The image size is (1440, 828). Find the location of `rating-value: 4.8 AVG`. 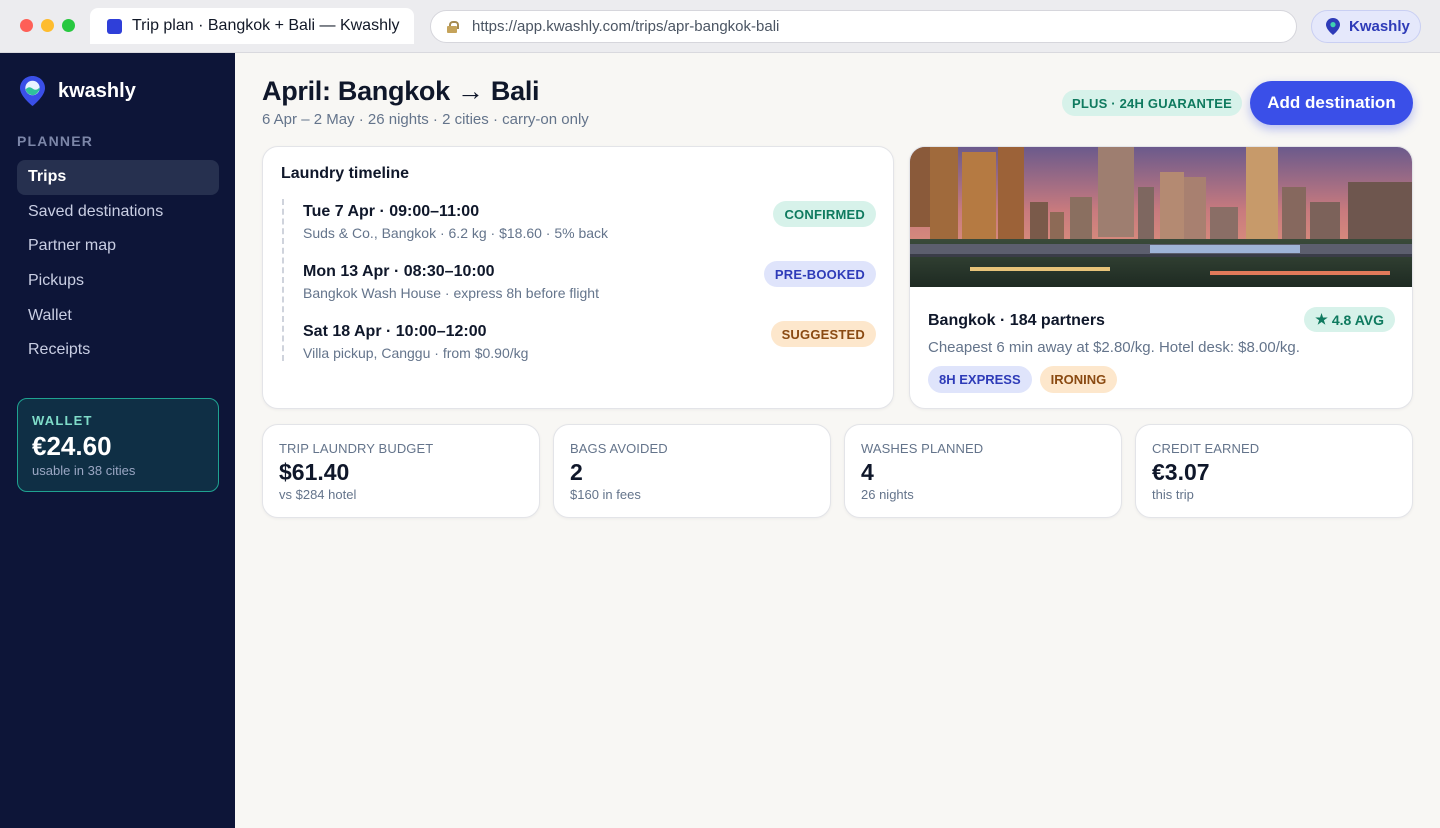

rating-value: 4.8 AVG is located at coordinates (1357, 319).